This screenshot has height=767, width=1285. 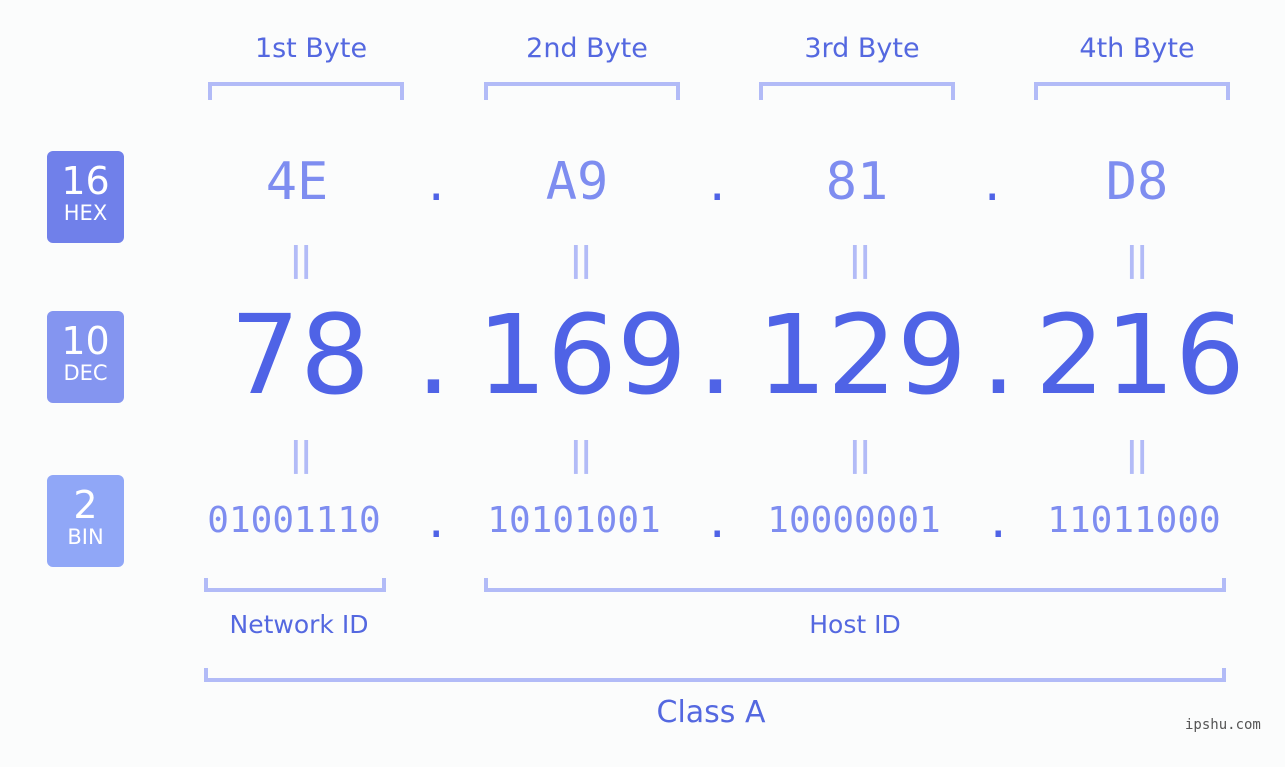 I want to click on dec-byte-2: 169, so click(x=582, y=355).